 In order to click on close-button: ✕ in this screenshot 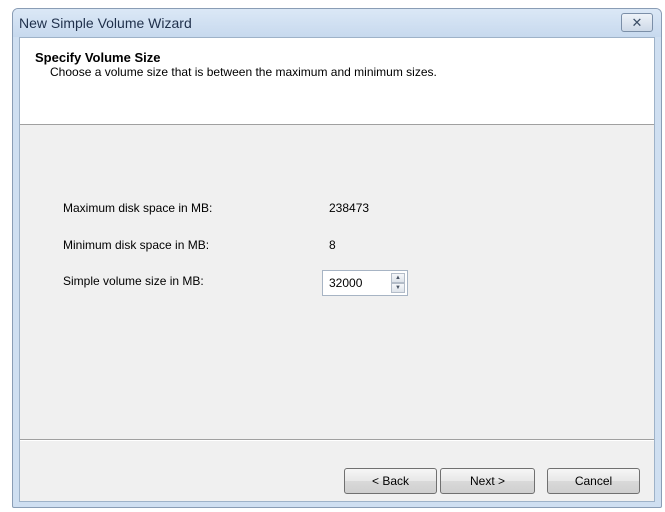, I will do `click(637, 22)`.